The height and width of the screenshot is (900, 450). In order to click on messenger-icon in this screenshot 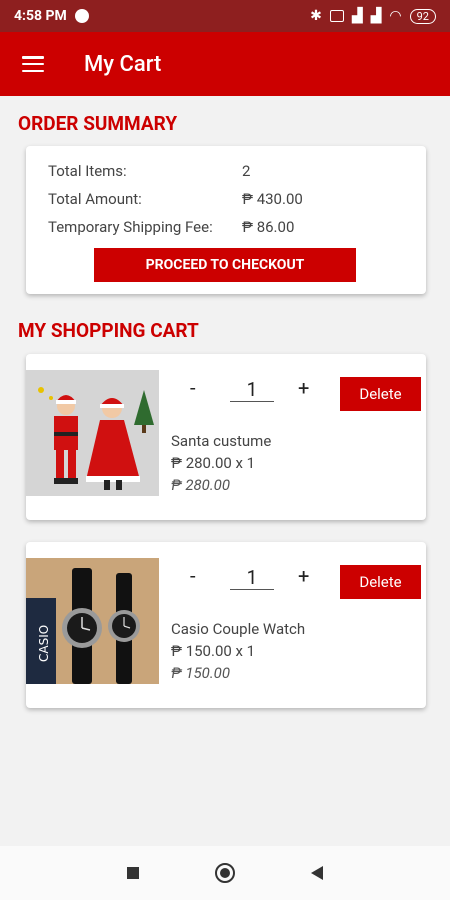, I will do `click(81, 16)`.